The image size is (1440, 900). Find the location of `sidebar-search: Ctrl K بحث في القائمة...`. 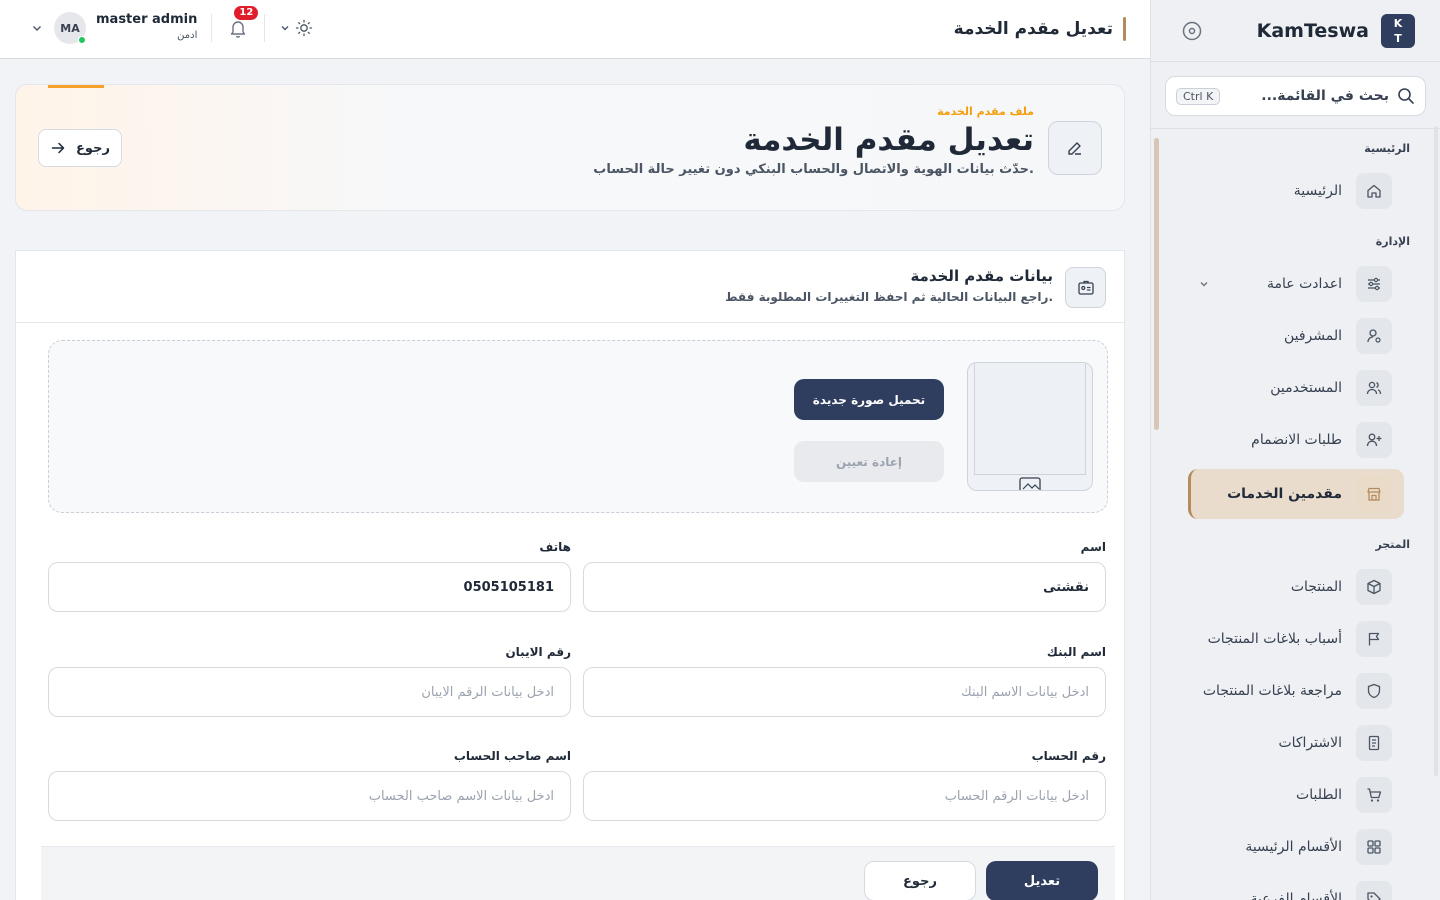

sidebar-search: Ctrl K بحث في القائمة... is located at coordinates (1295, 96).